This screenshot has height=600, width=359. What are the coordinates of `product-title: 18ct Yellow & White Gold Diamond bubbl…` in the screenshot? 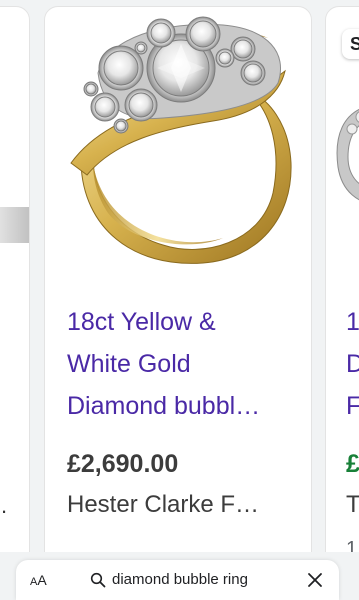 It's located at (185, 364).